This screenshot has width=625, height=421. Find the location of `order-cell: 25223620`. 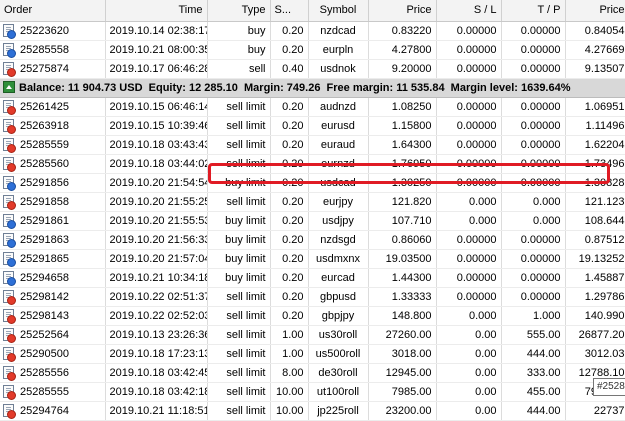

order-cell: 25223620 is located at coordinates (53, 31).